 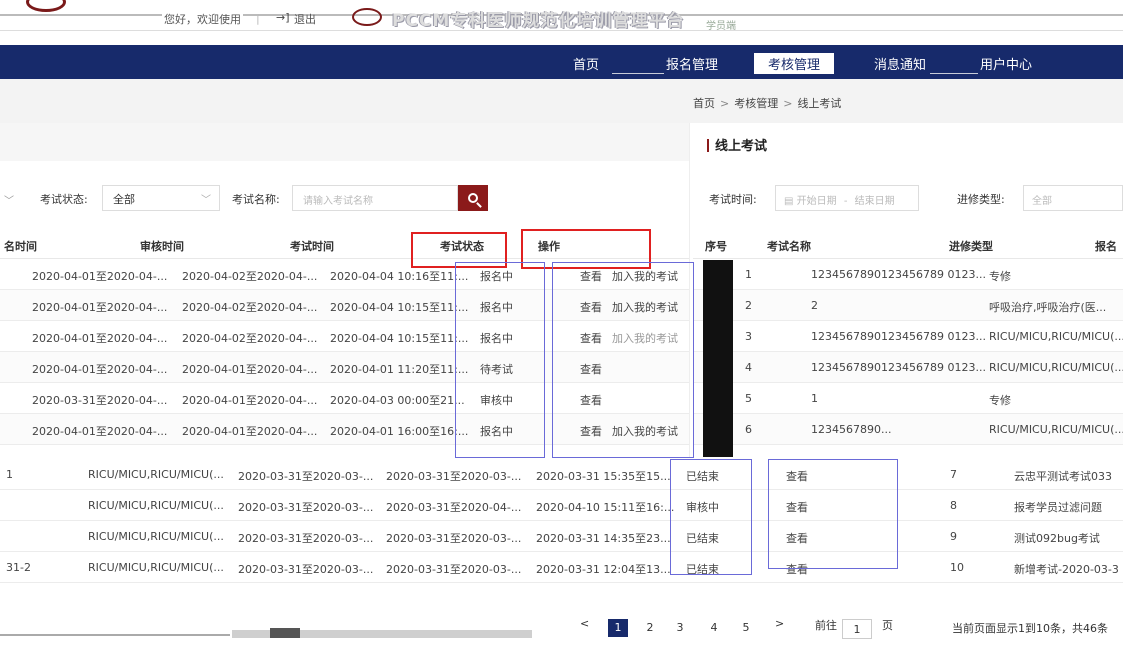 I want to click on nav-user-center: 用户中心, so click(x=1006, y=63).